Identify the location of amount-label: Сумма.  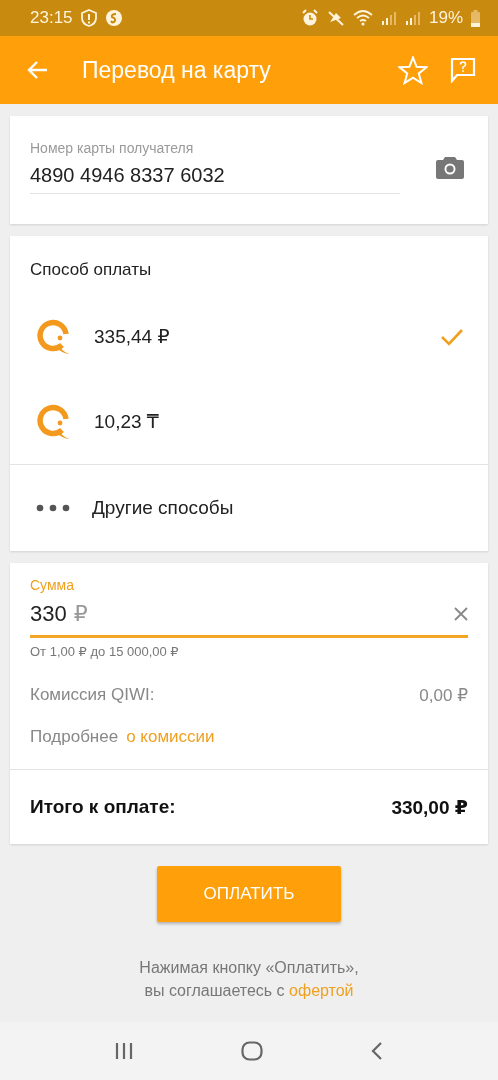
(52, 585).